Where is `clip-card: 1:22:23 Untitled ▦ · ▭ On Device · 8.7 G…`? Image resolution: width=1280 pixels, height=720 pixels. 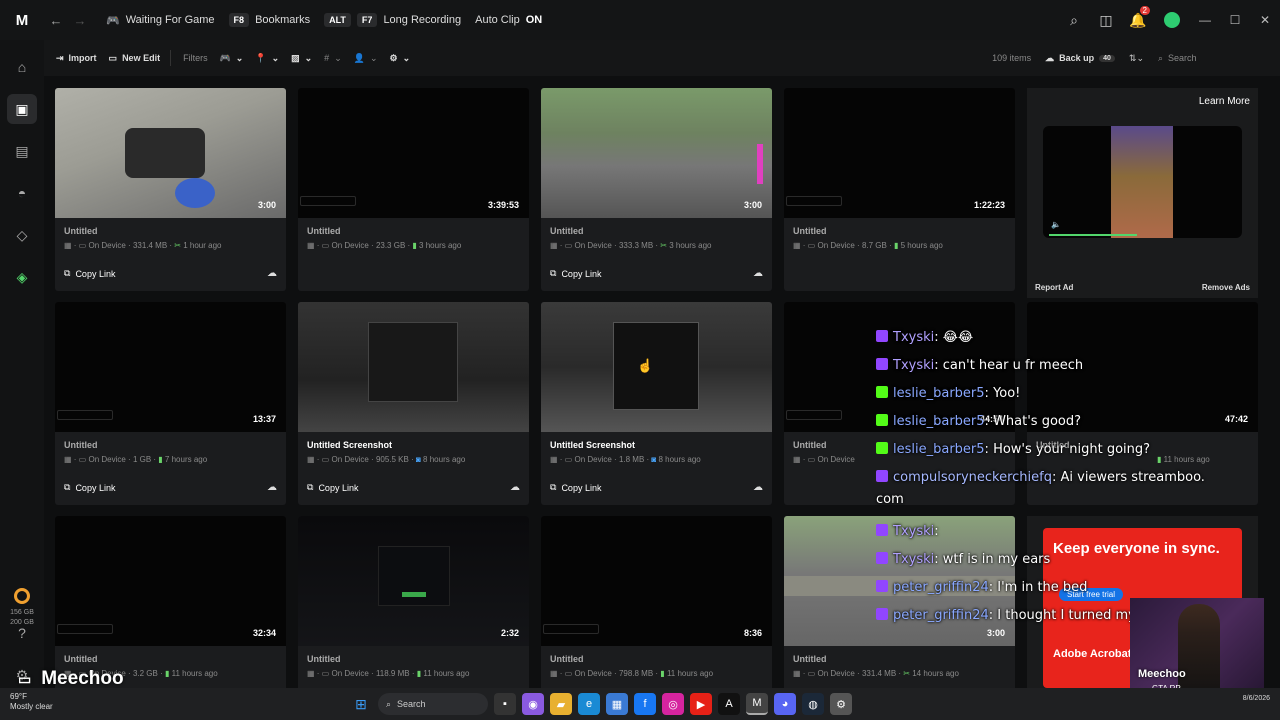 clip-card: 1:22:23 Untitled ▦ · ▭ On Device · 8.7 G… is located at coordinates (899, 189).